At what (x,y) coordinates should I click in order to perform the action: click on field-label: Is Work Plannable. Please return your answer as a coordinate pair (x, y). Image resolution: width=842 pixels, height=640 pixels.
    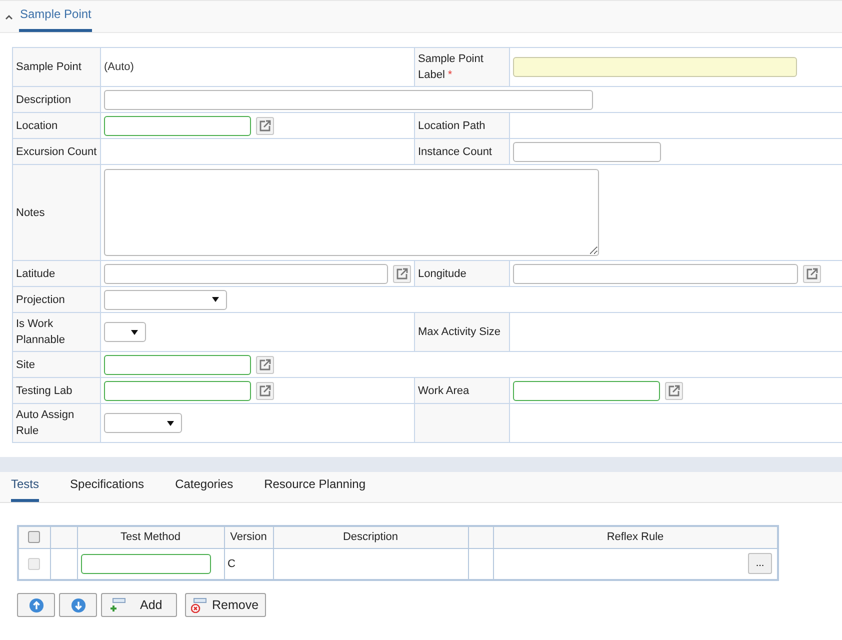
    Looking at the image, I should click on (56, 332).